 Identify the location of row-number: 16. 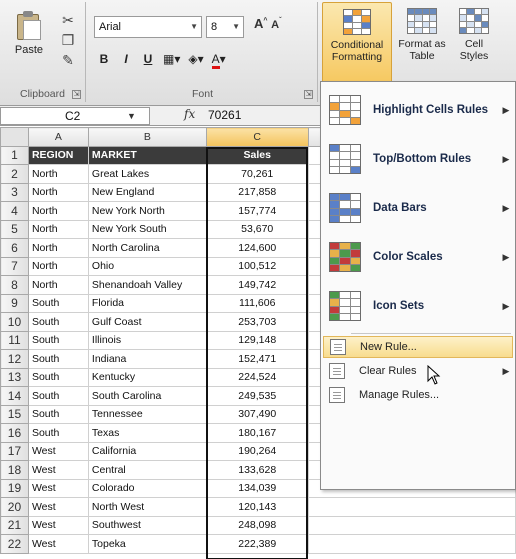
(14, 433).